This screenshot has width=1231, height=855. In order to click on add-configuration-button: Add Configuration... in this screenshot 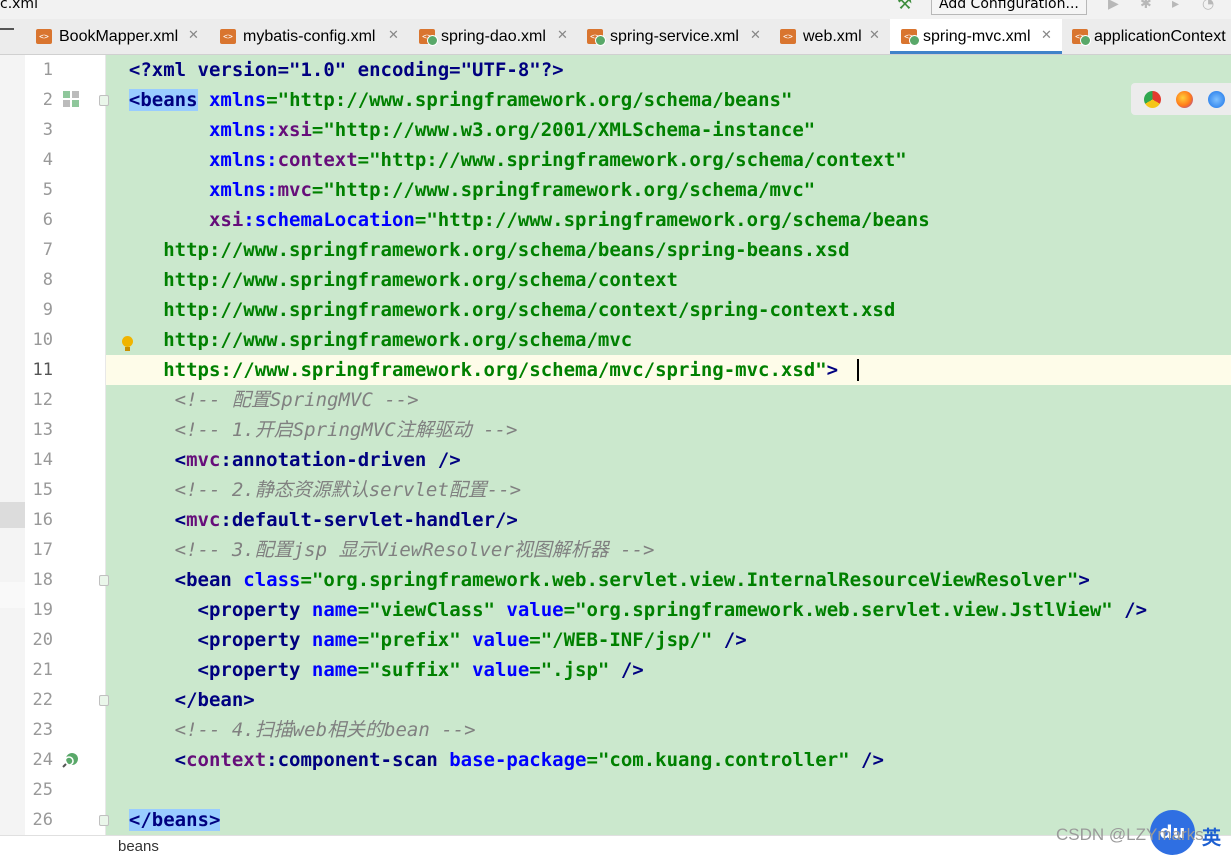, I will do `click(1009, 7)`.